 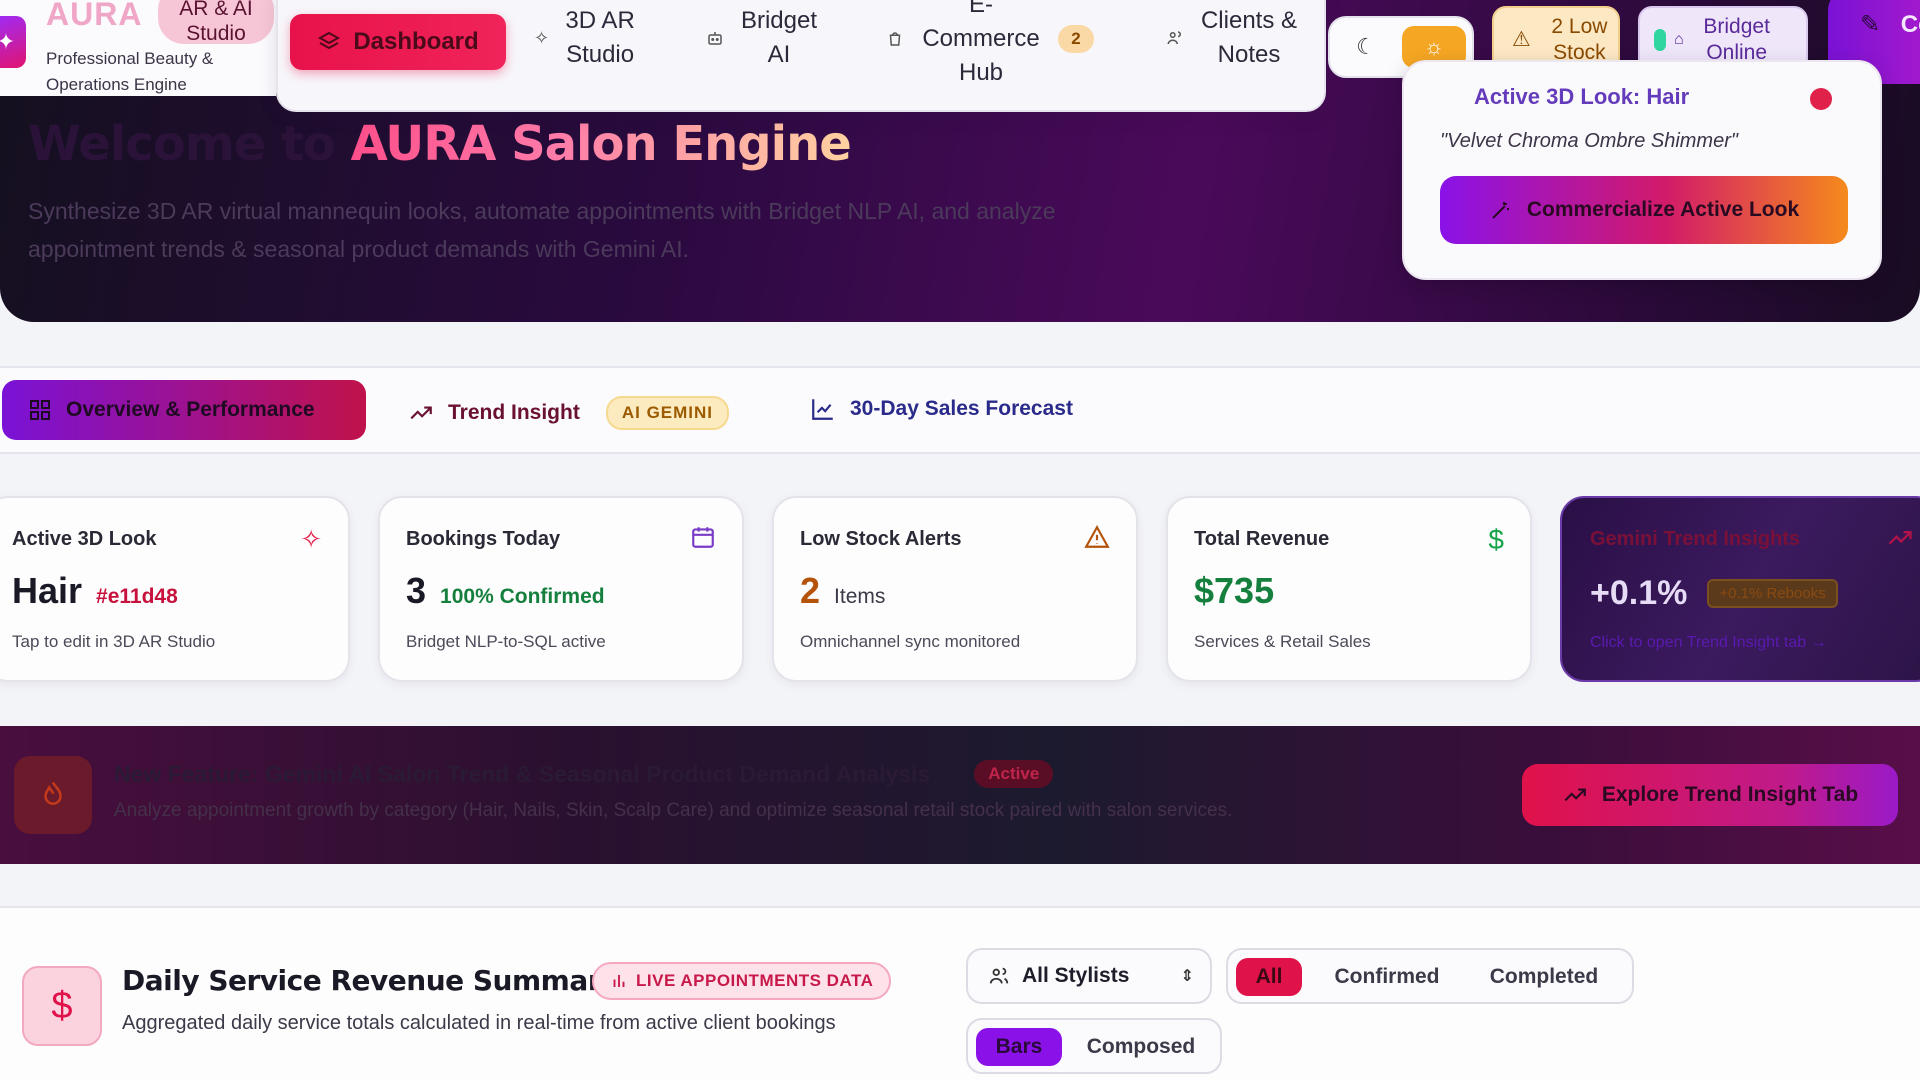 I want to click on ai-gemini-badge: AI GEMINI, so click(x=667, y=413).